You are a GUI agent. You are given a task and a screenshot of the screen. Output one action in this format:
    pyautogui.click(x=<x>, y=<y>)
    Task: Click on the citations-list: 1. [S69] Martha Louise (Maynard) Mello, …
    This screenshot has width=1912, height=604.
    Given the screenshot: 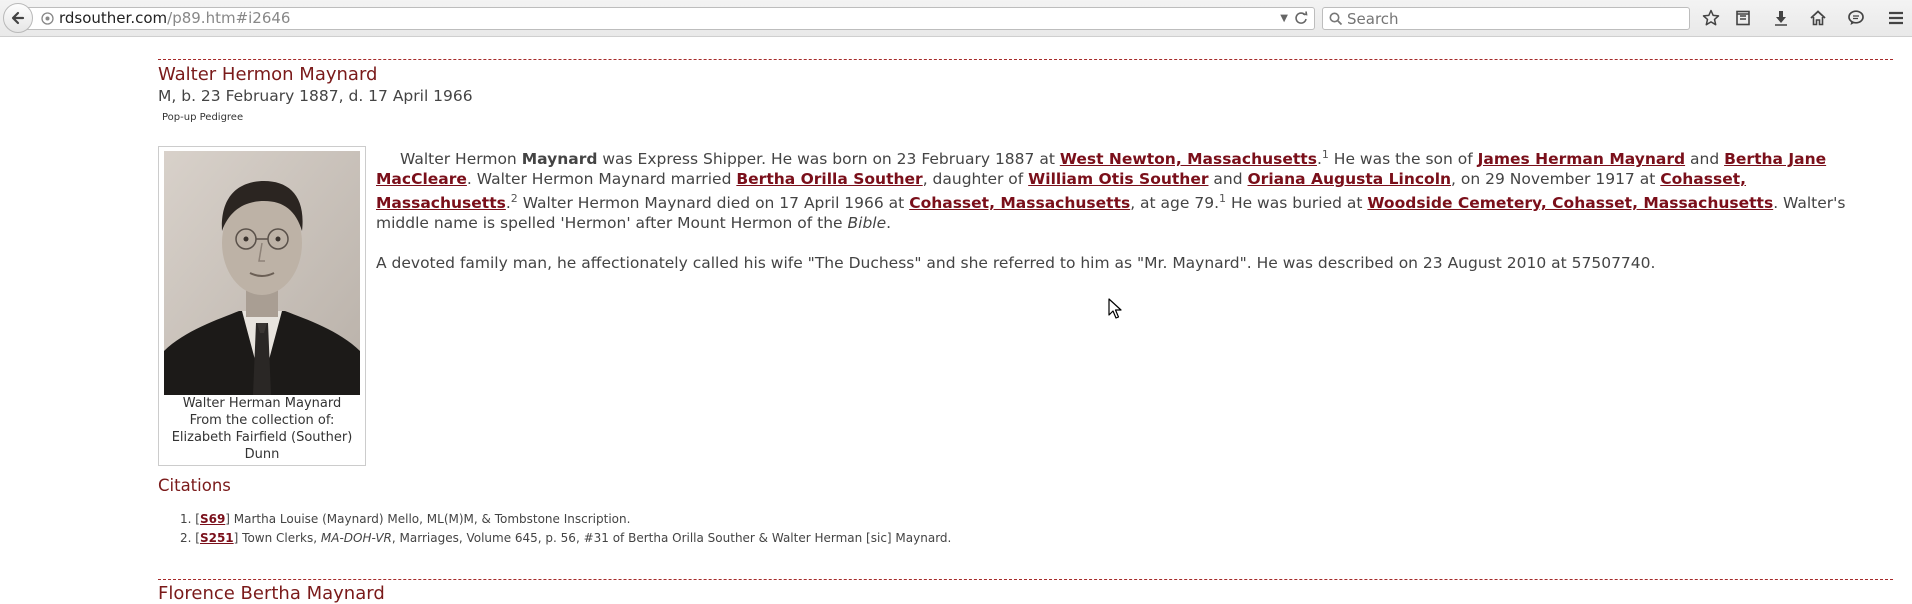 What is the action you would take?
    pyautogui.click(x=565, y=529)
    